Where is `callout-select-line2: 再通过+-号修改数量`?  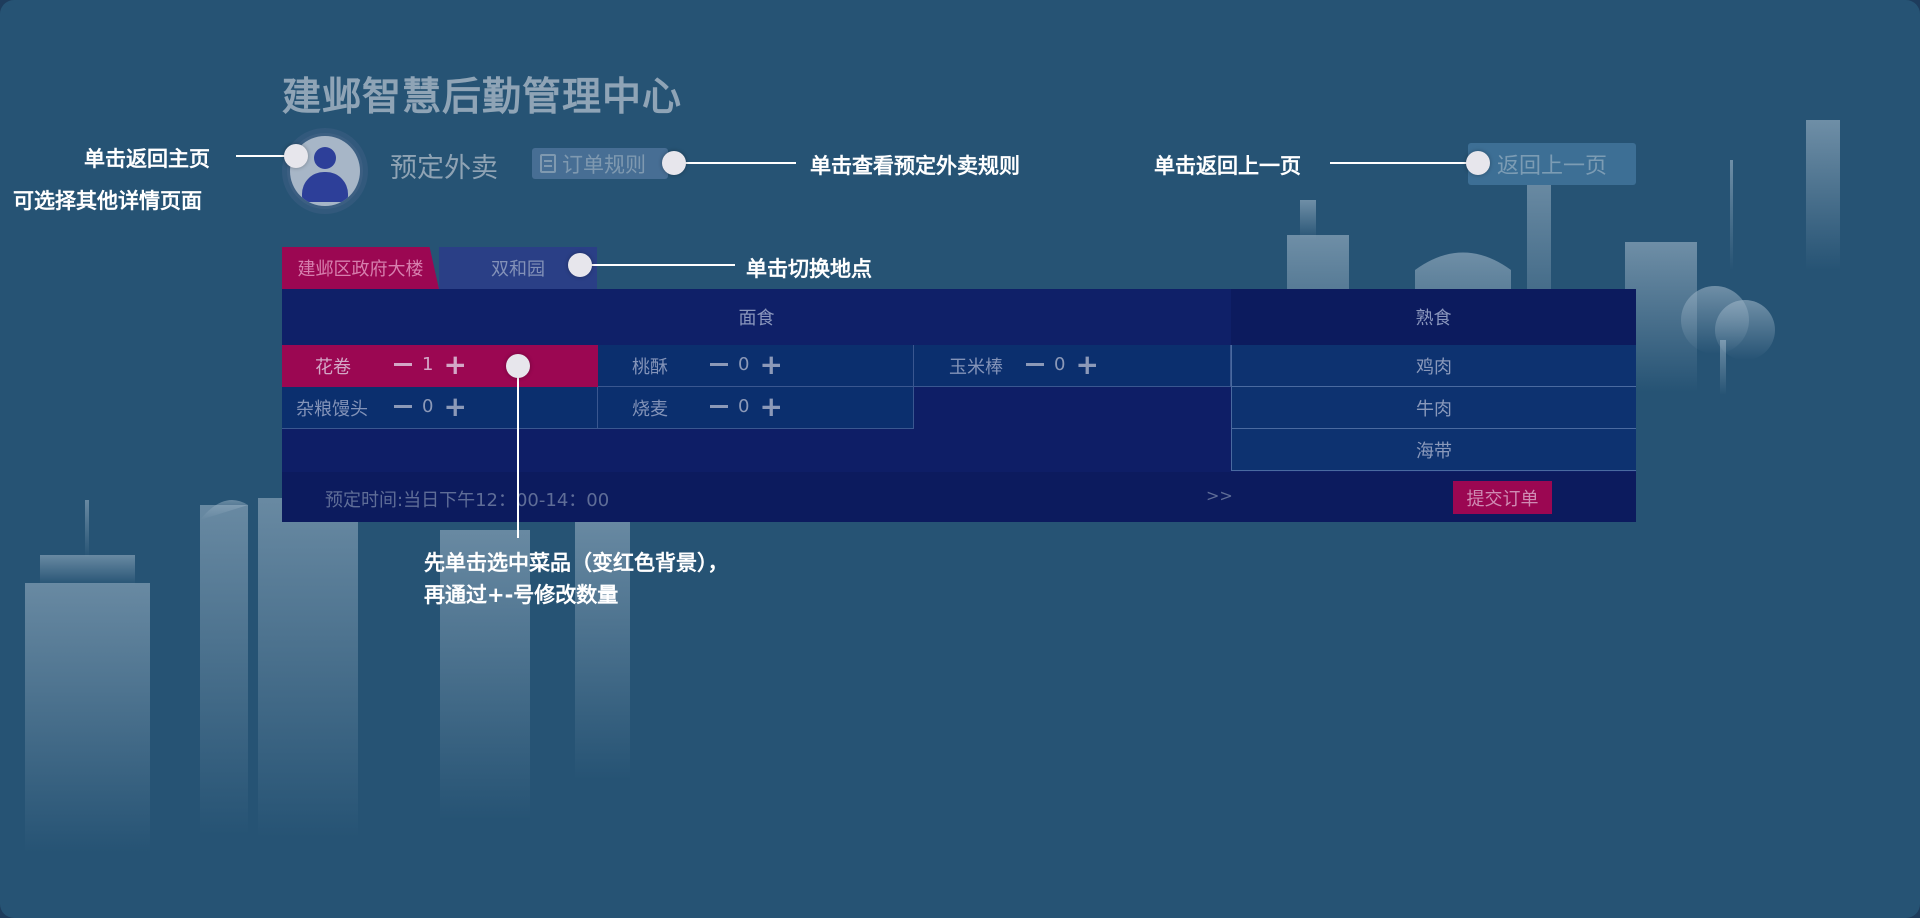 callout-select-line2: 再通过+-号修改数量 is located at coordinates (521, 595).